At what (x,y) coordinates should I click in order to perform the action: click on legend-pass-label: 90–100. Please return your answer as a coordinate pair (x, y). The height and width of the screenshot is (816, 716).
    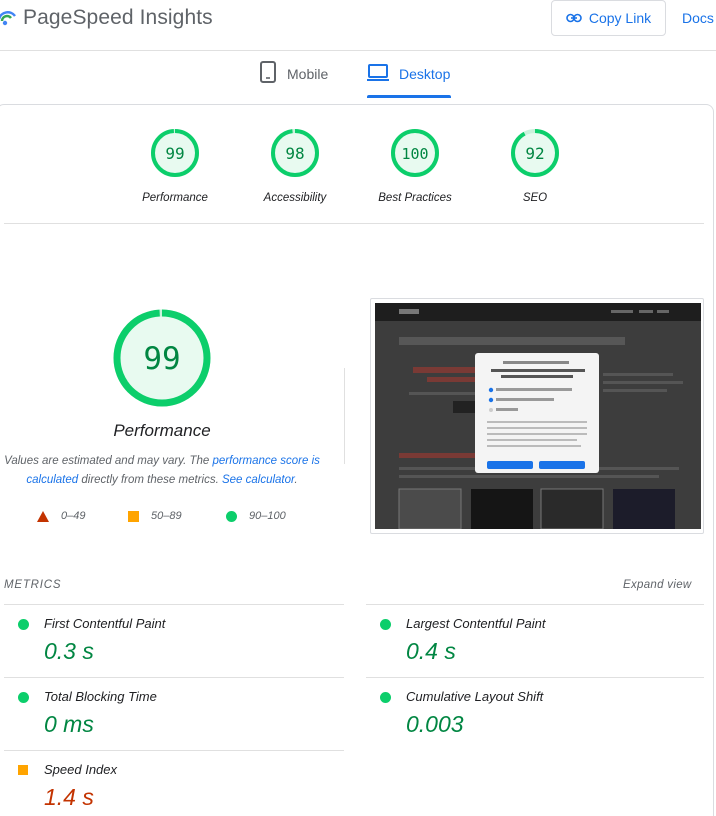
    Looking at the image, I should click on (267, 516).